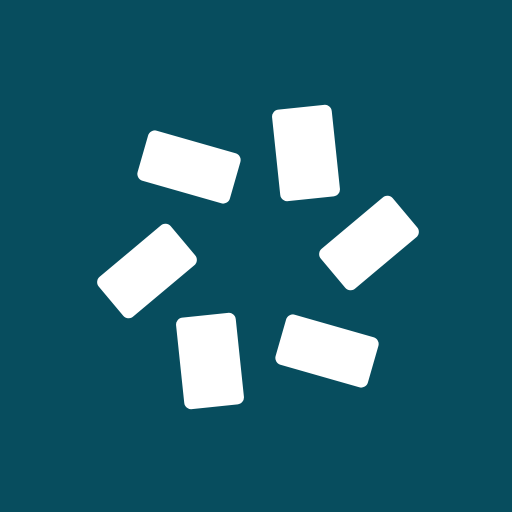 Image resolution: width=512 pixels, height=512 pixels. Describe the element at coordinates (306, 153) in the screenshot. I see `card-top-right` at that location.